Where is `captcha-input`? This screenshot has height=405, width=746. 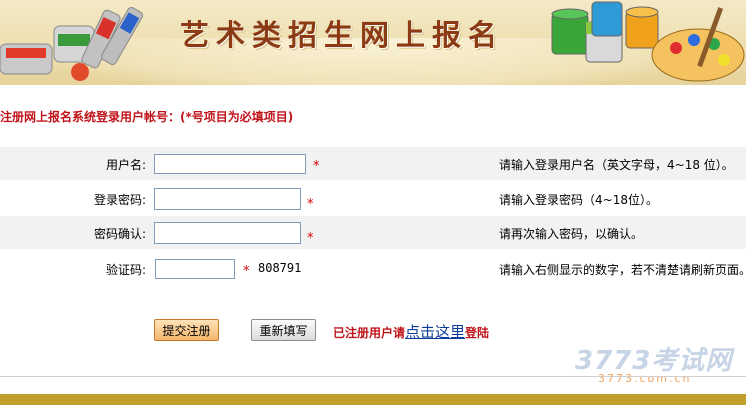
captcha-input is located at coordinates (195, 269).